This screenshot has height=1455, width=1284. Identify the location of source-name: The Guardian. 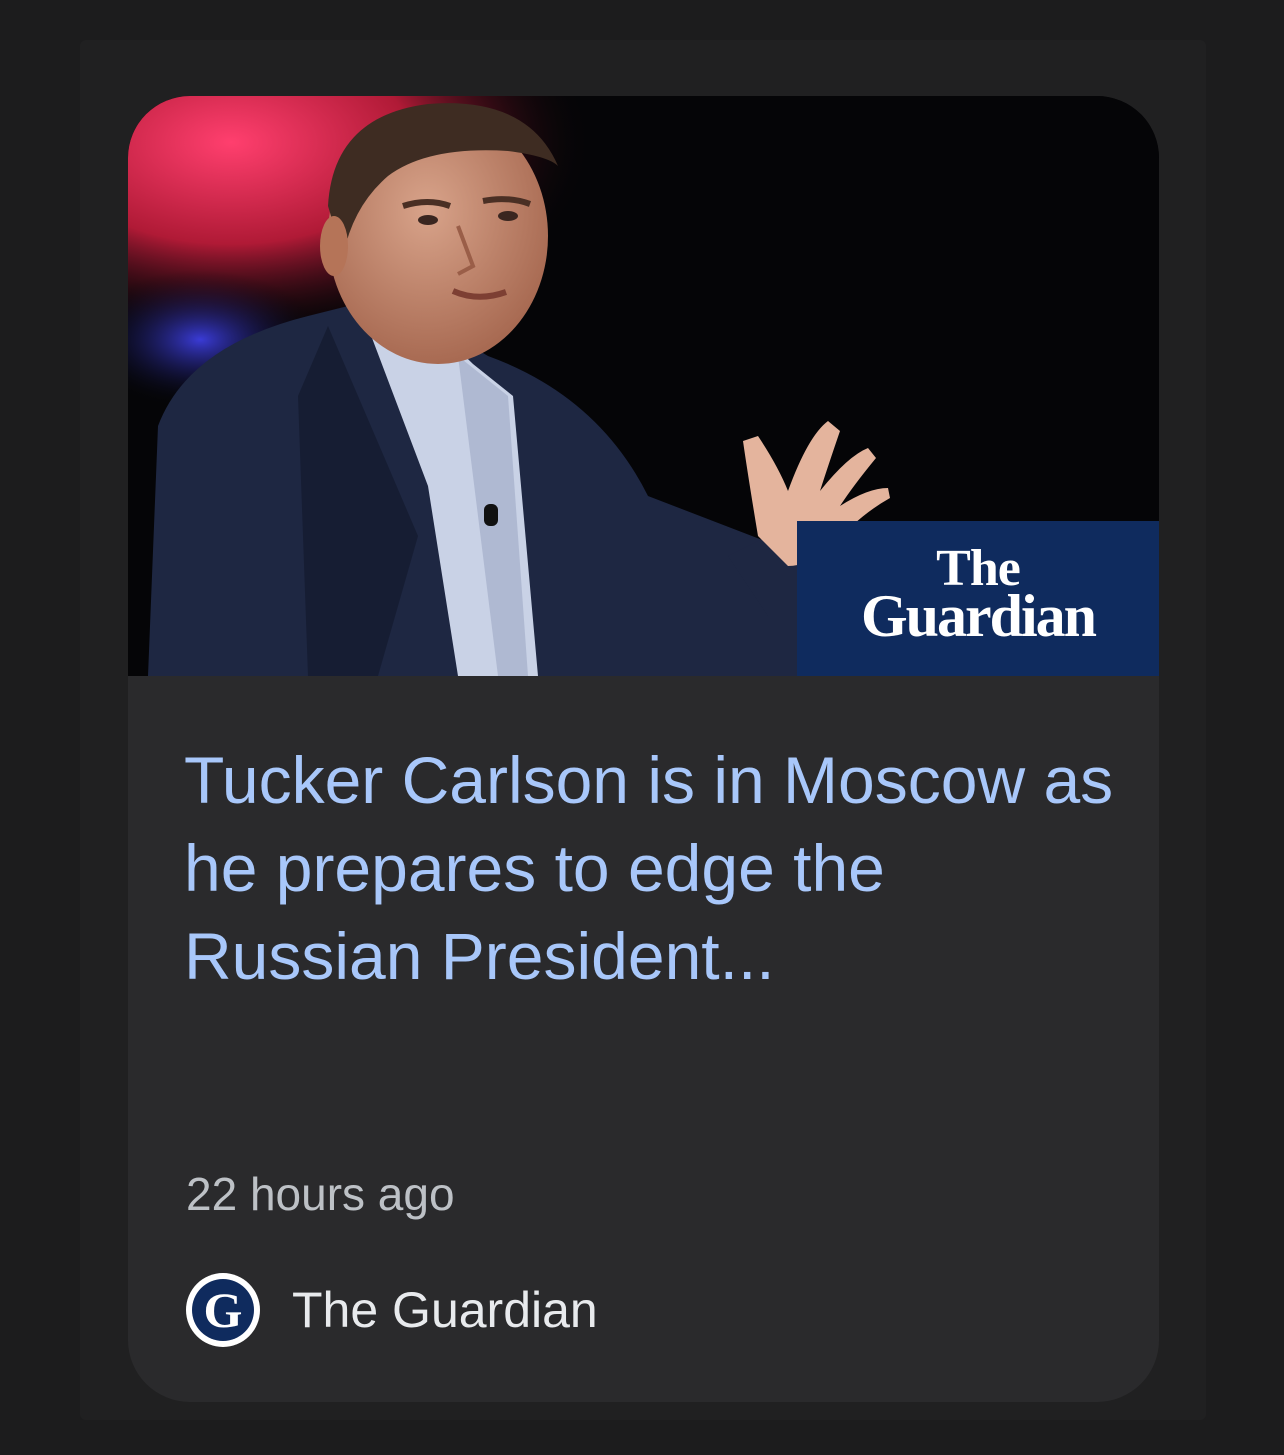
(445, 1310).